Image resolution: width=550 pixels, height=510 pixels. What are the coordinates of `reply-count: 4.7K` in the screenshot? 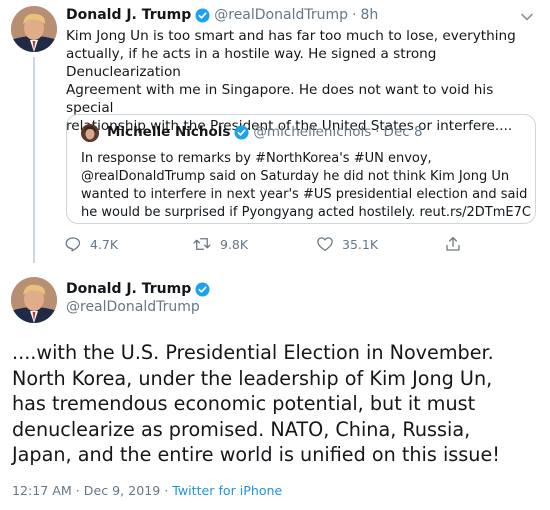 It's located at (104, 244).